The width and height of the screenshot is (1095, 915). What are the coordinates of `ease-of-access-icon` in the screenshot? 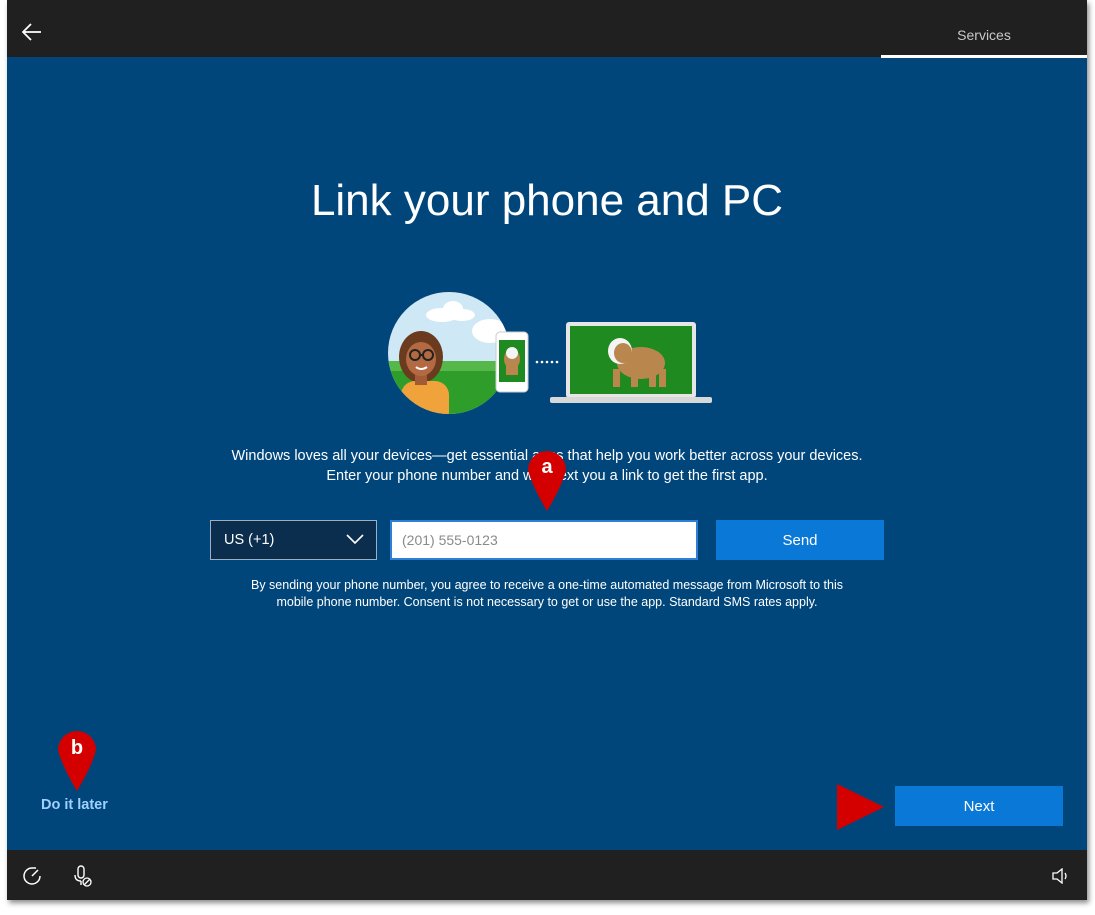 It's located at (32, 876).